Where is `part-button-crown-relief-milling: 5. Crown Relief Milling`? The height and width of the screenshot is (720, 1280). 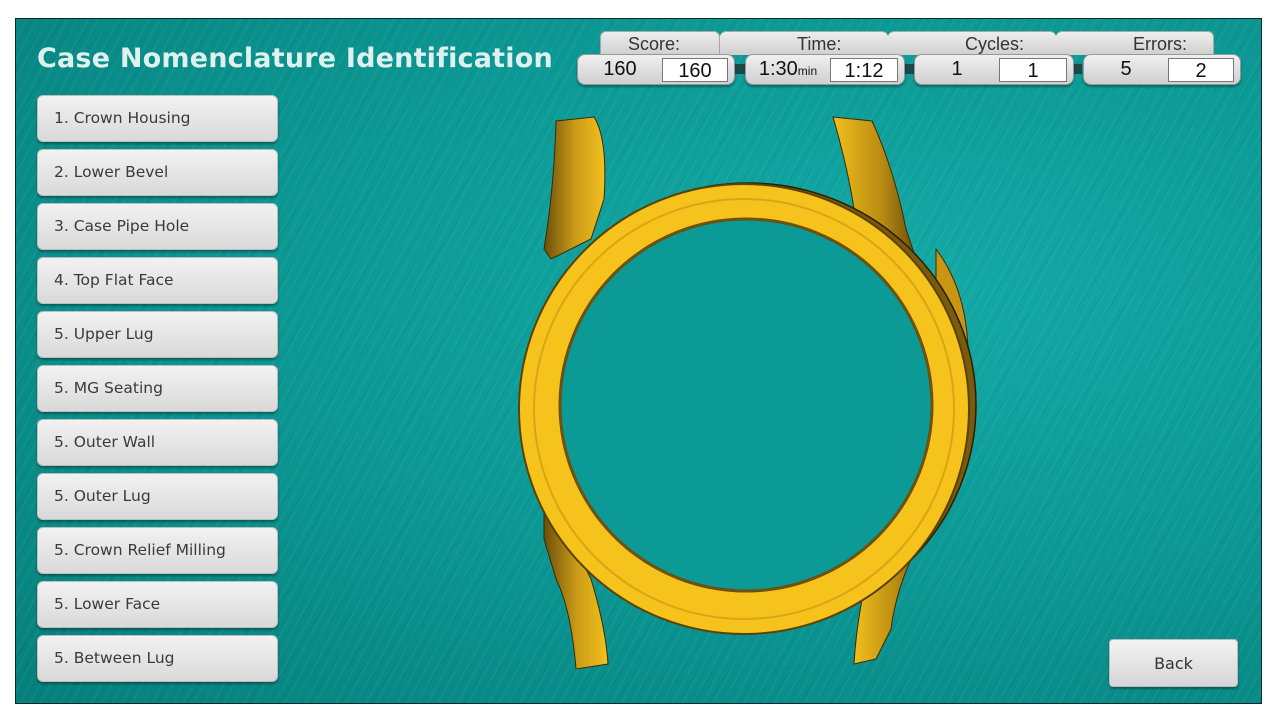 part-button-crown-relief-milling: 5. Crown Relief Milling is located at coordinates (157, 550).